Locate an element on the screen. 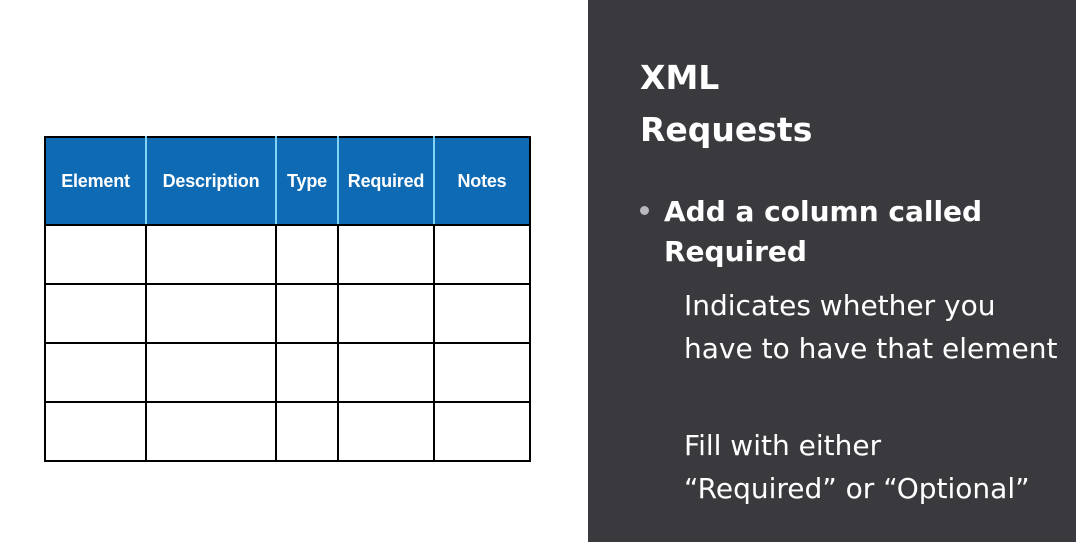  bullet-item: Add a column called Required is located at coordinates (850, 232).